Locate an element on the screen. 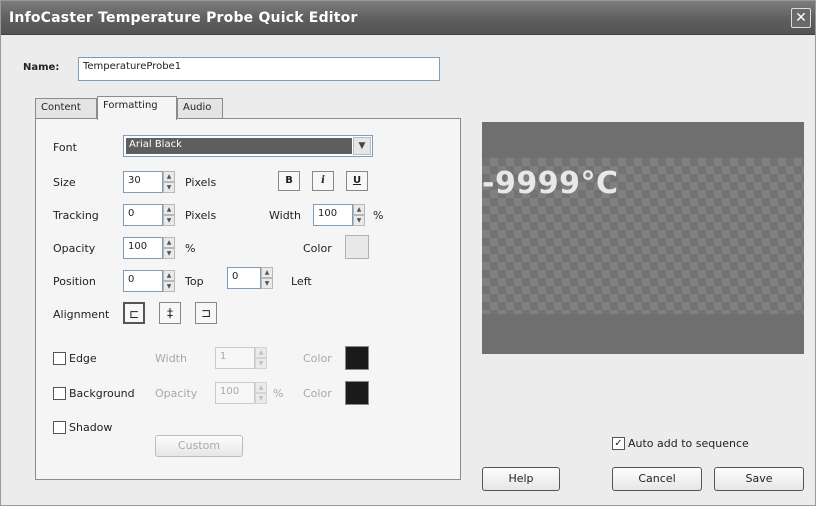 The width and height of the screenshot is (816, 506). left-label: Left is located at coordinates (301, 281).